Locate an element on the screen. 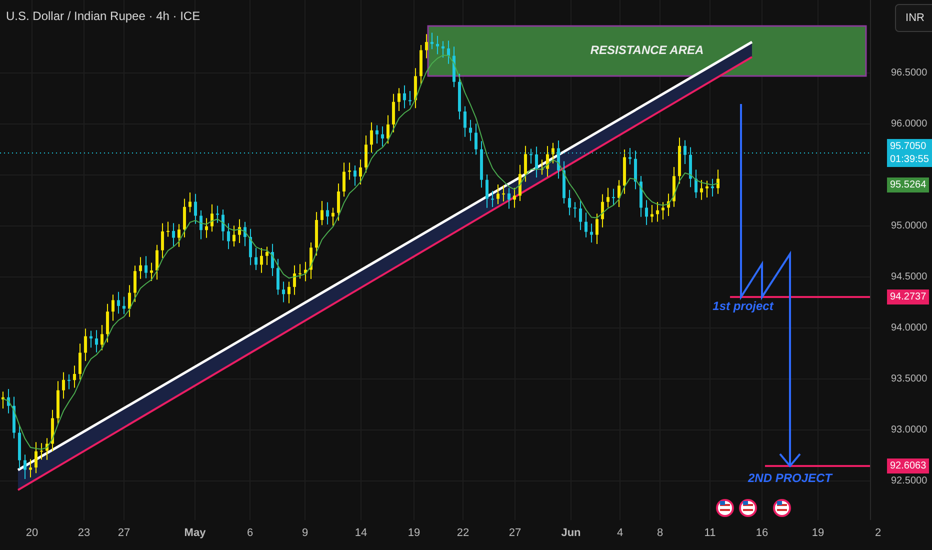 The height and width of the screenshot is (550, 932). price-tag: 95.7050 01:39:55 is located at coordinates (909, 153).